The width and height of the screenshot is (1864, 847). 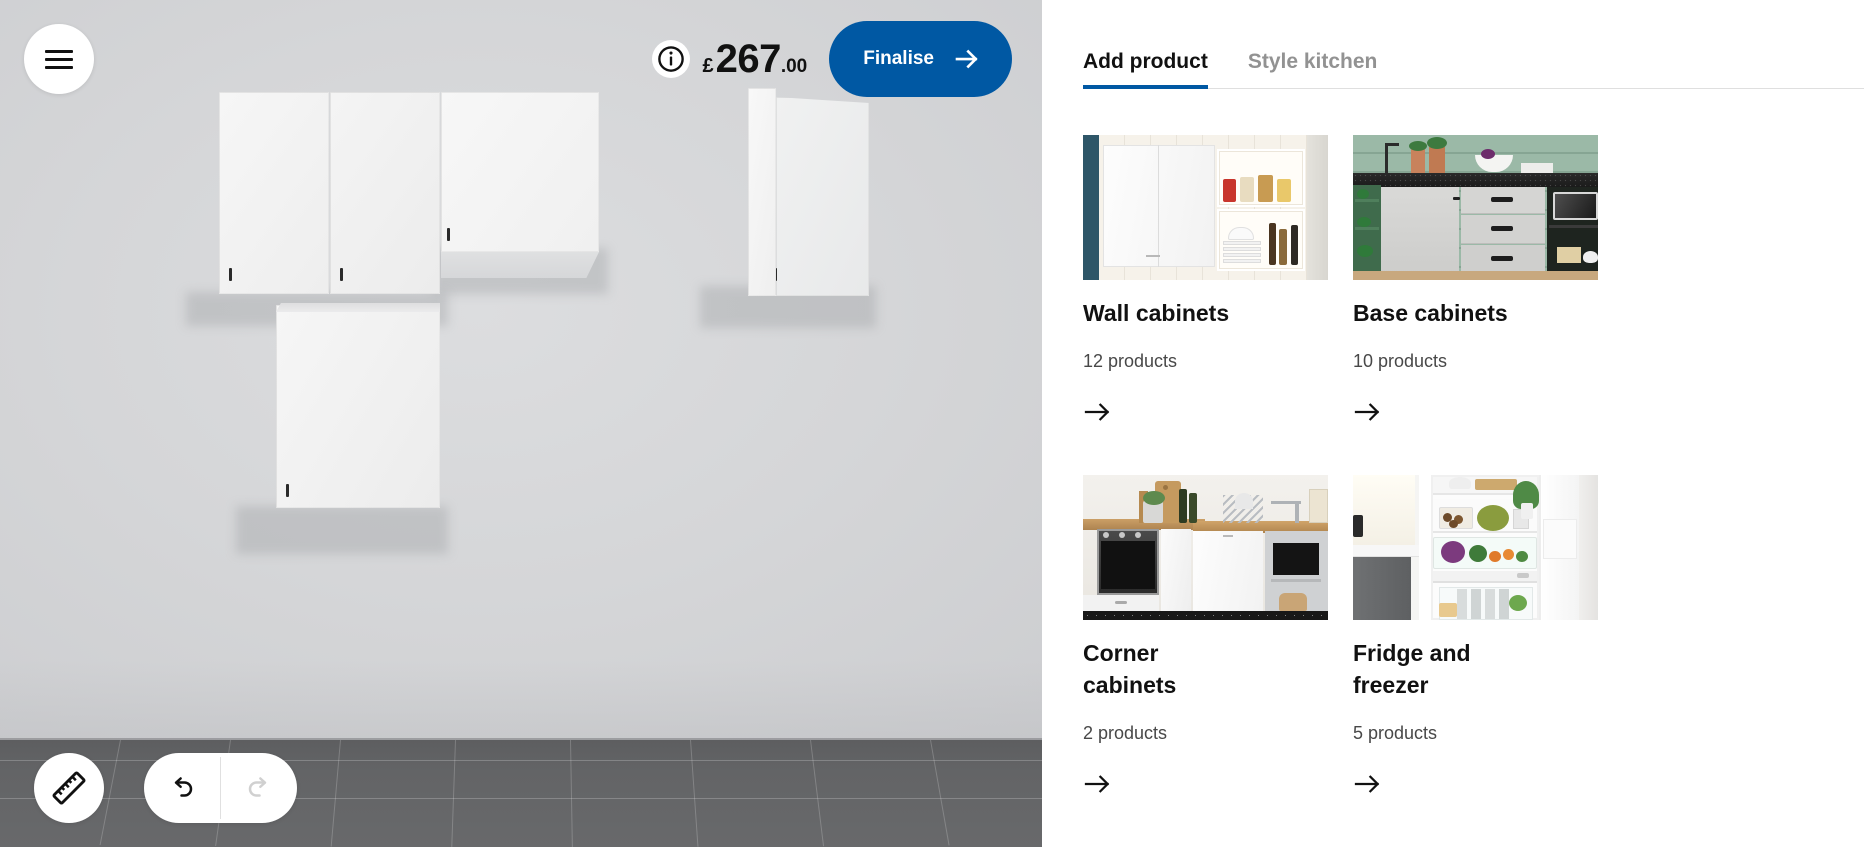 I want to click on category-title: Wall cabinets, so click(x=1156, y=313).